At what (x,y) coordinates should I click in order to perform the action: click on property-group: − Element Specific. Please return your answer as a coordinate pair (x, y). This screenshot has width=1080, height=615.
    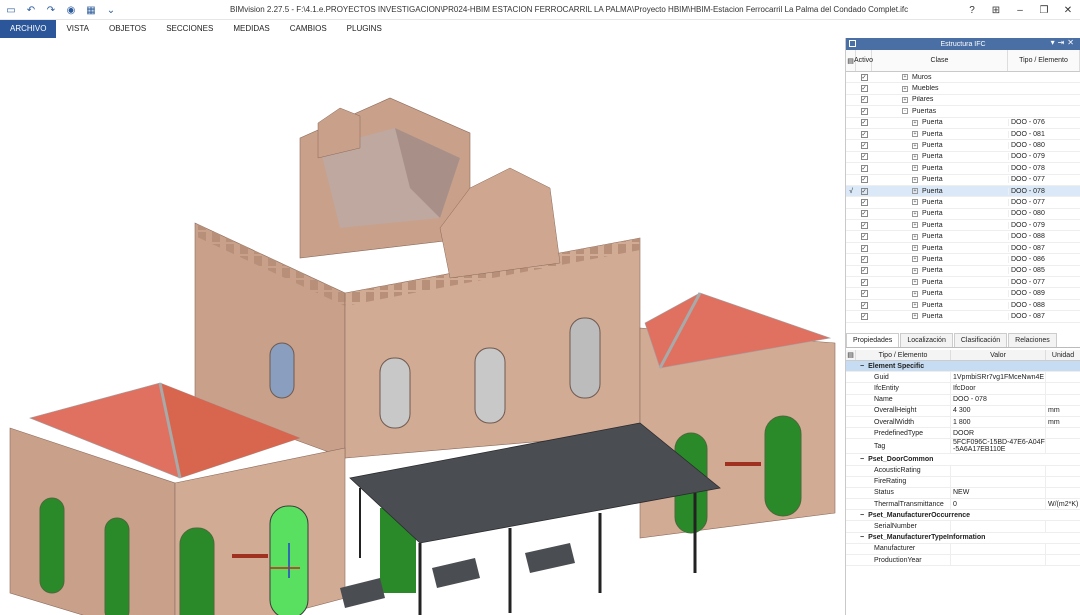
    Looking at the image, I should click on (963, 367).